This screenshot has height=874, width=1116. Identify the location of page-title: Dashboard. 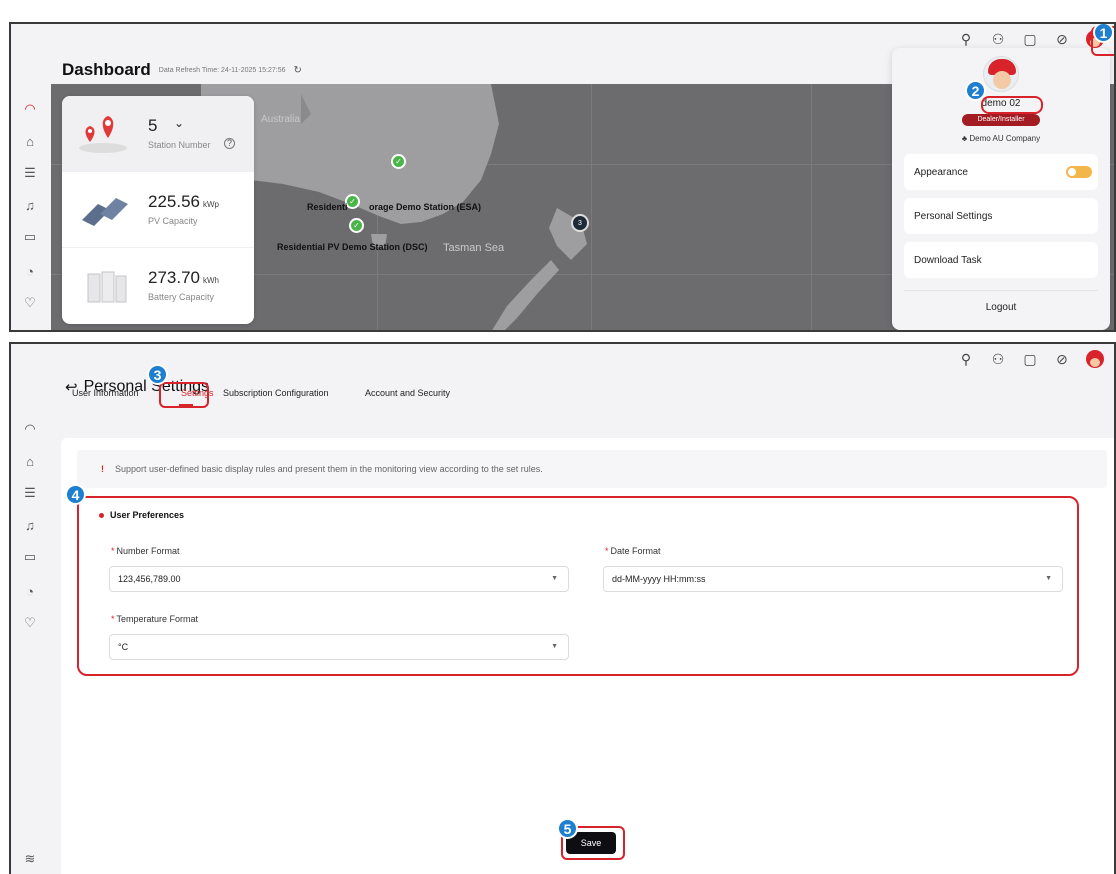
(106, 69).